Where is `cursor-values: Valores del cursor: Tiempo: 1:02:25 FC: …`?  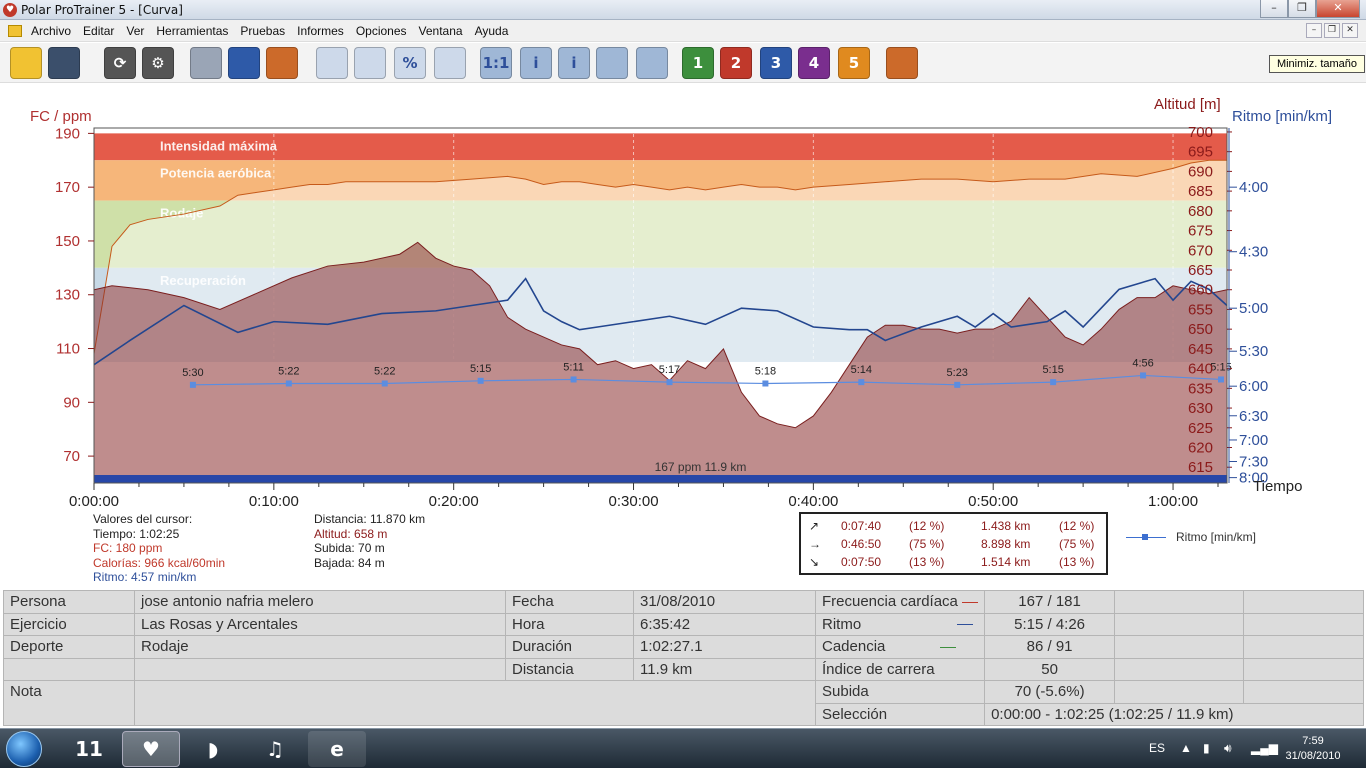 cursor-values: Valores del cursor: Tiempo: 1:02:25 FC: … is located at coordinates (159, 548).